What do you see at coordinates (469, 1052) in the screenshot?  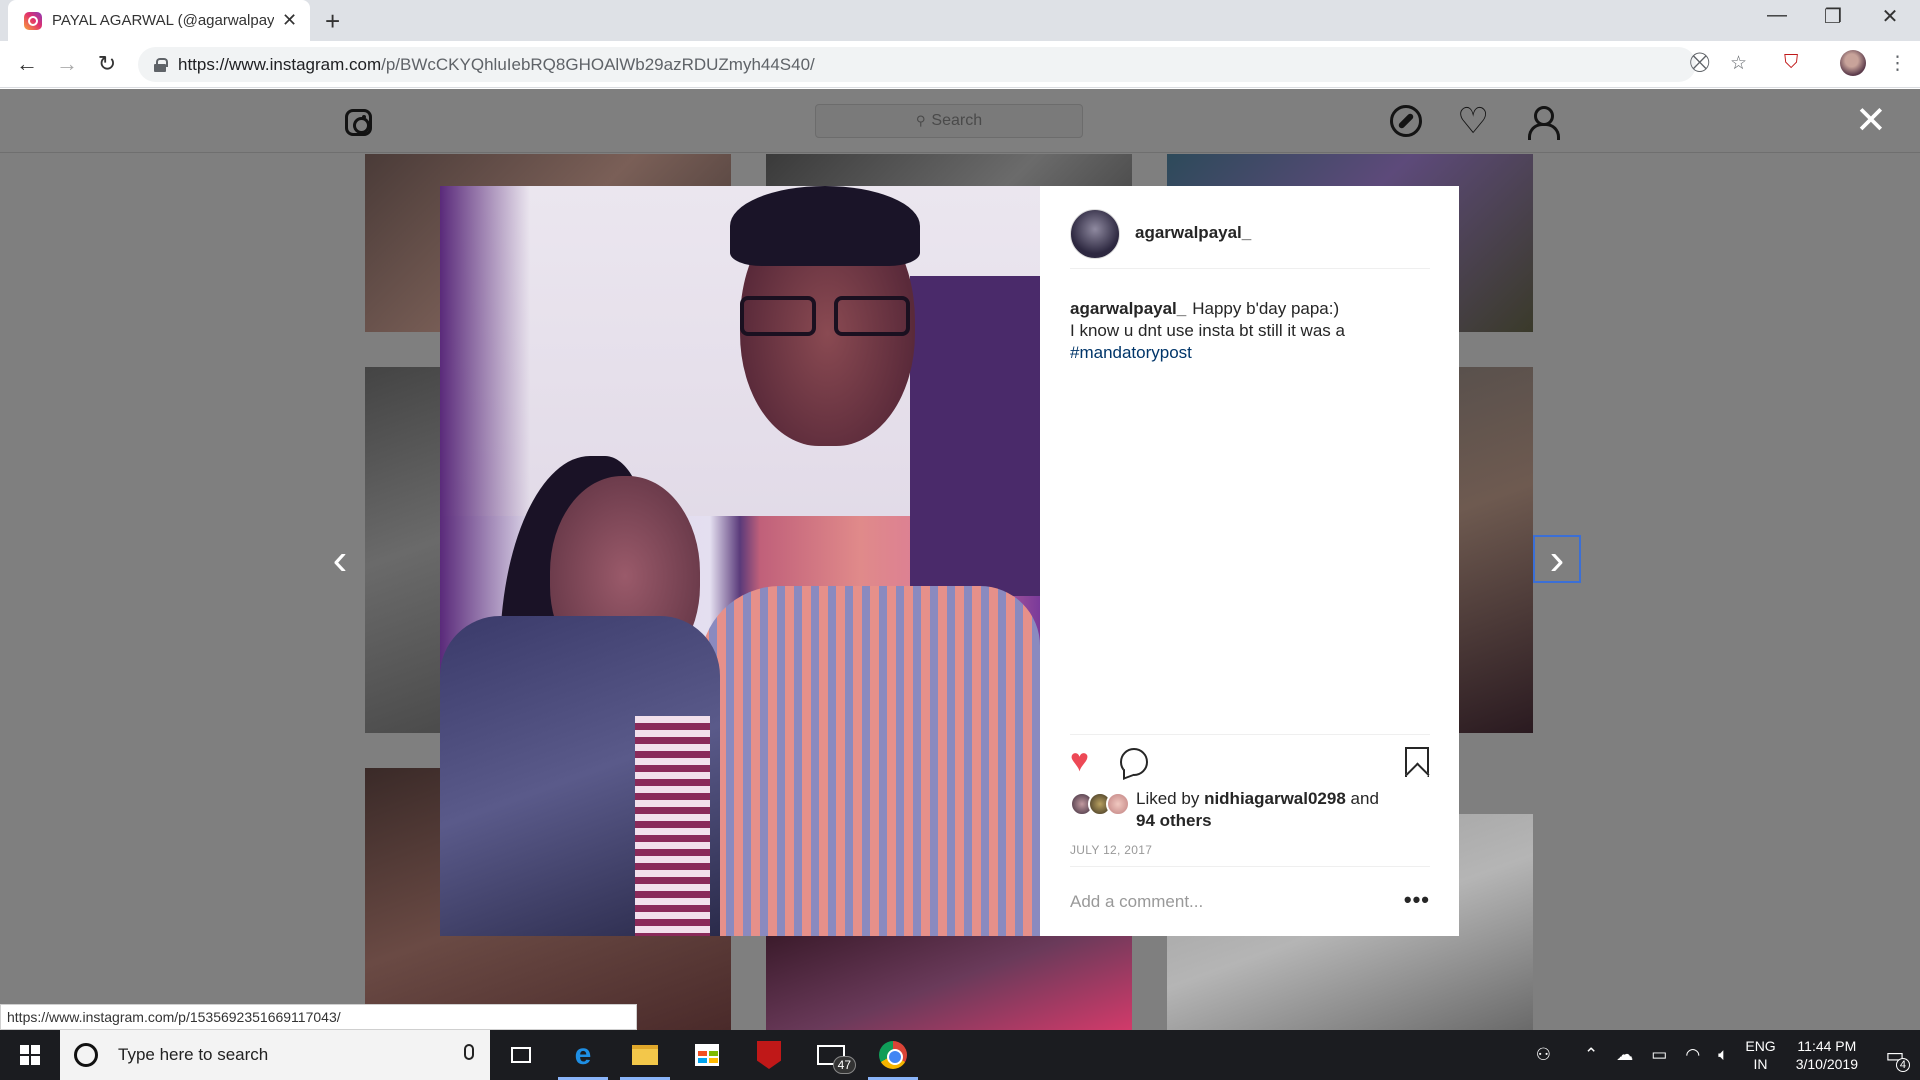 I see `microphone-icon` at bounding box center [469, 1052].